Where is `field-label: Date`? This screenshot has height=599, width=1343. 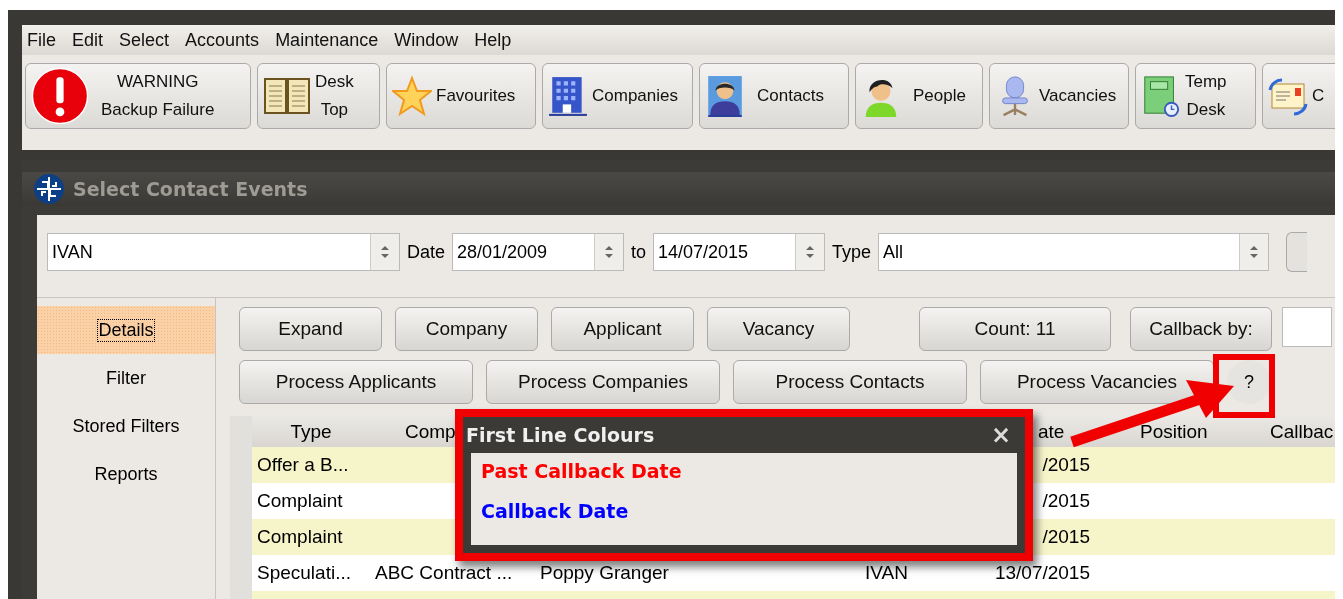 field-label: Date is located at coordinates (426, 252).